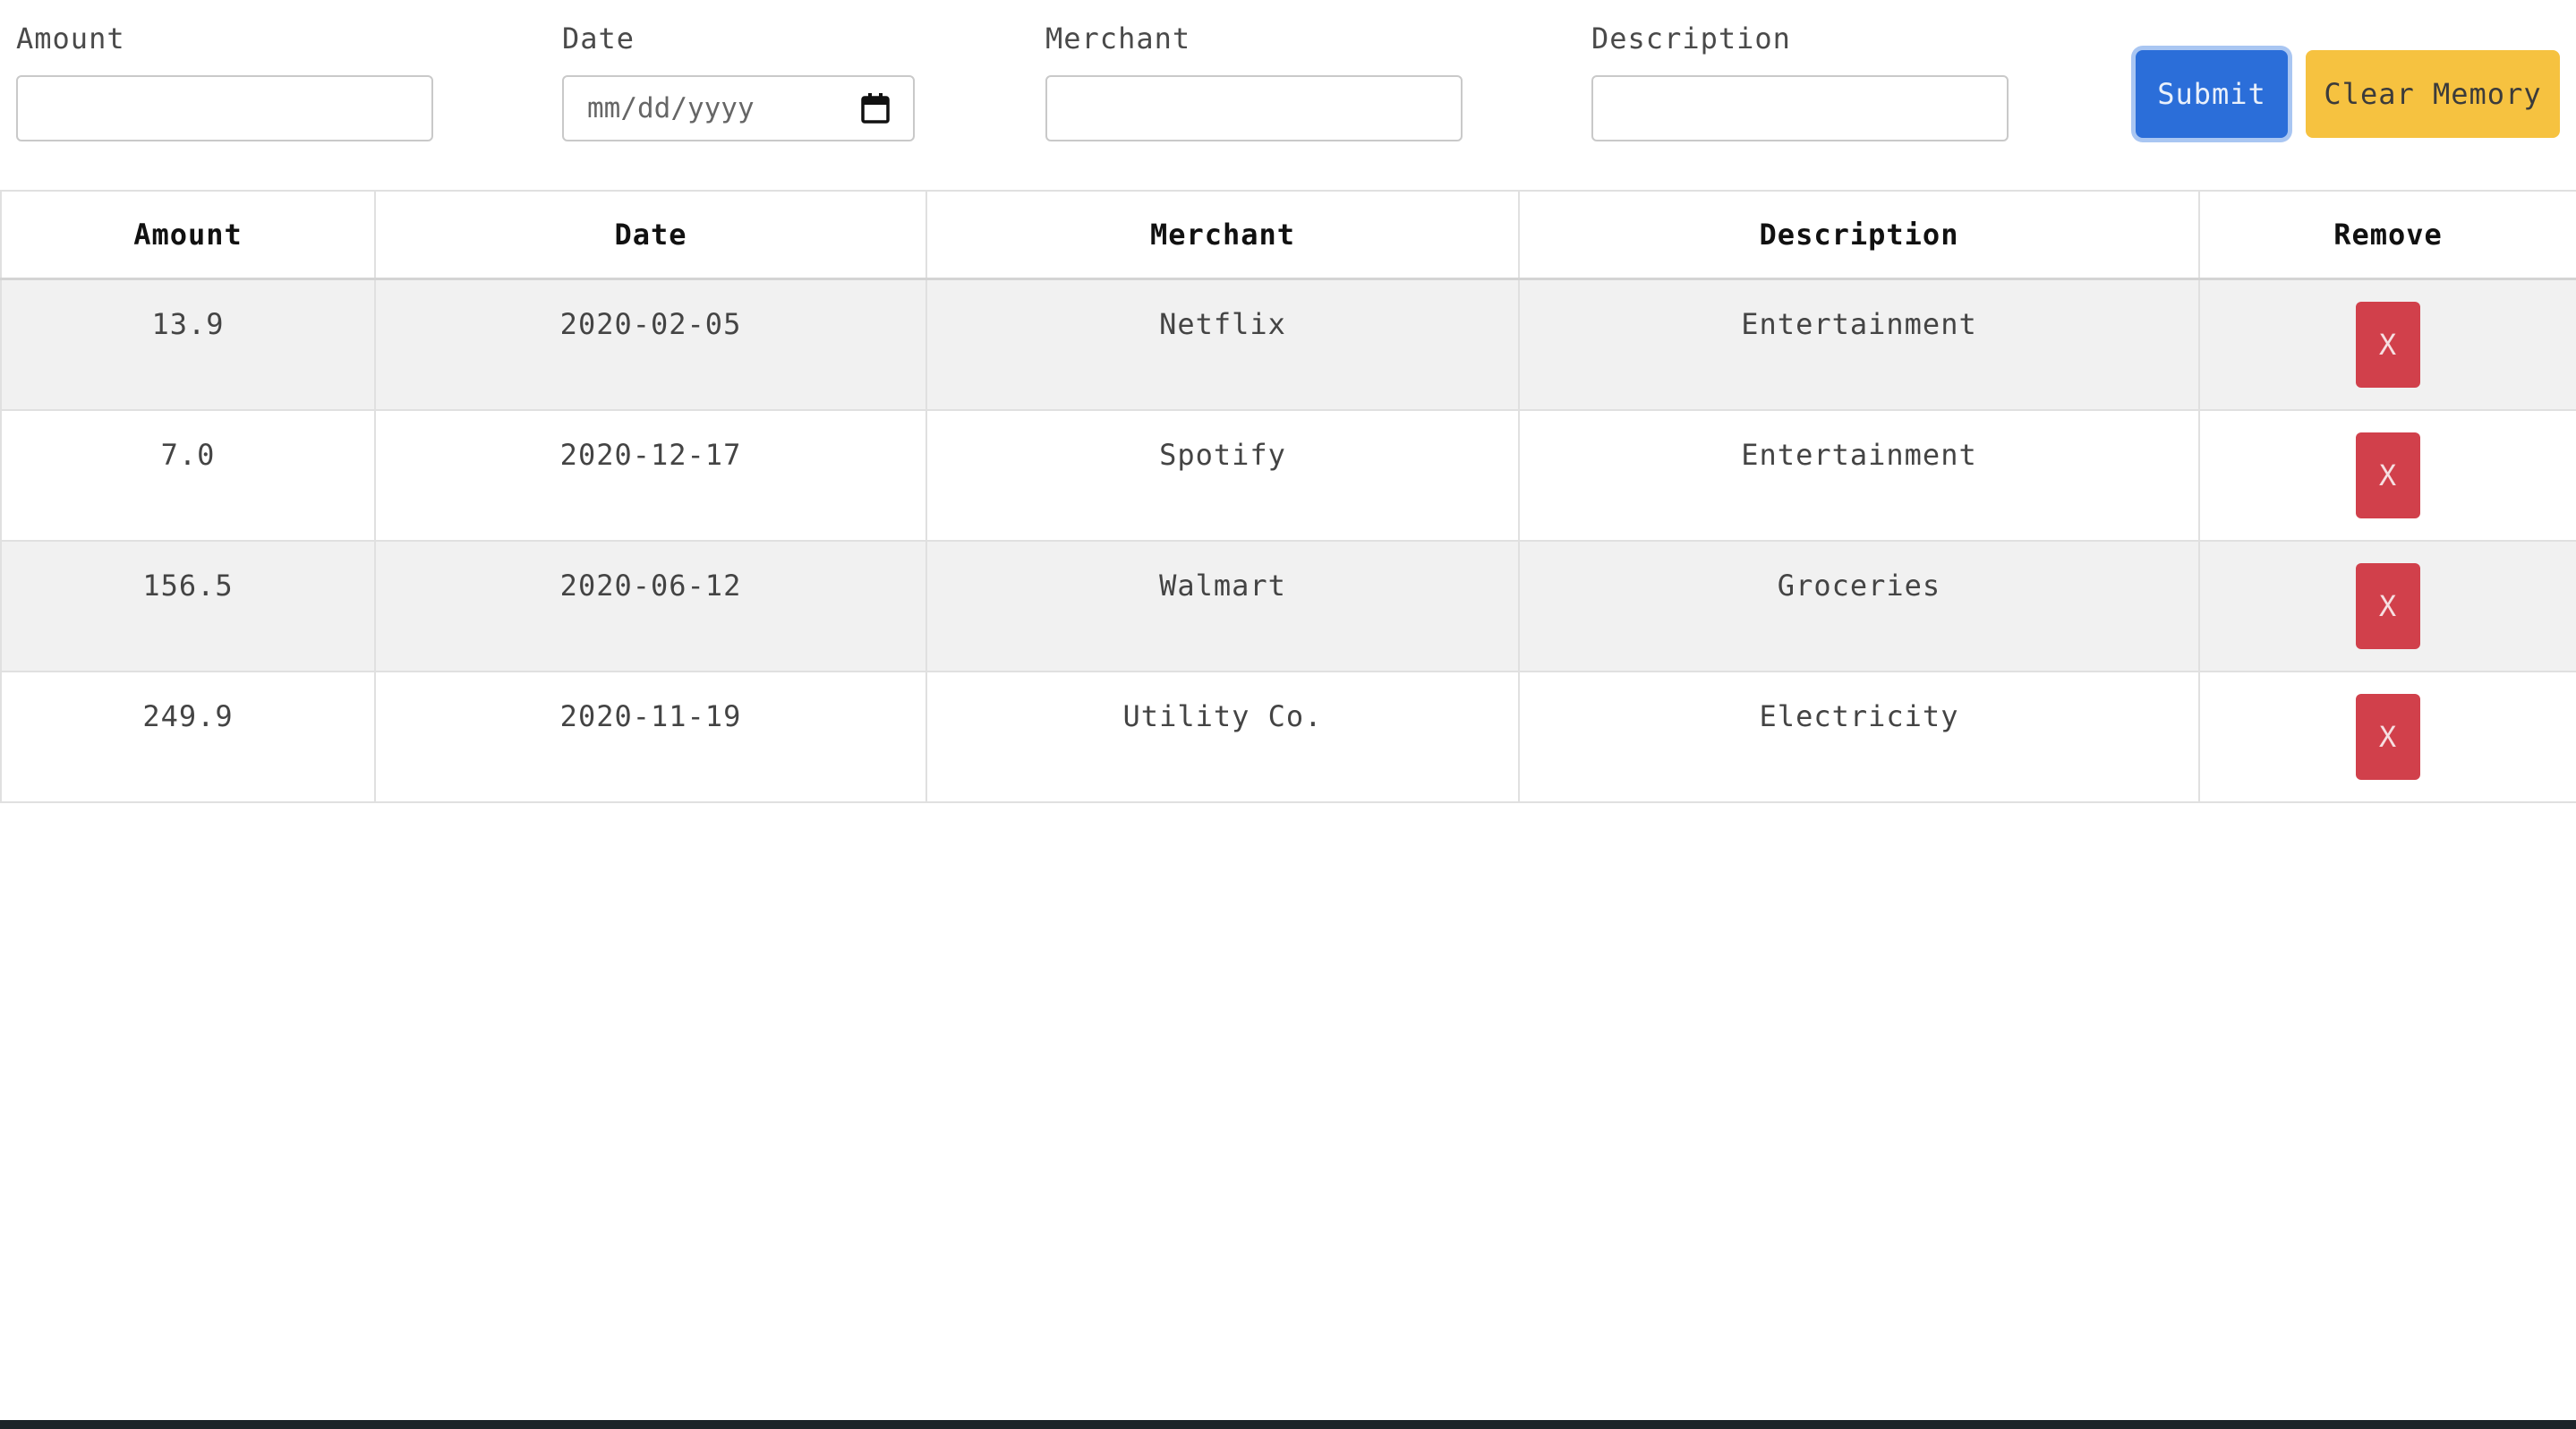 The height and width of the screenshot is (1429, 2576). I want to click on merchant-value: Spotify, so click(1222, 455).